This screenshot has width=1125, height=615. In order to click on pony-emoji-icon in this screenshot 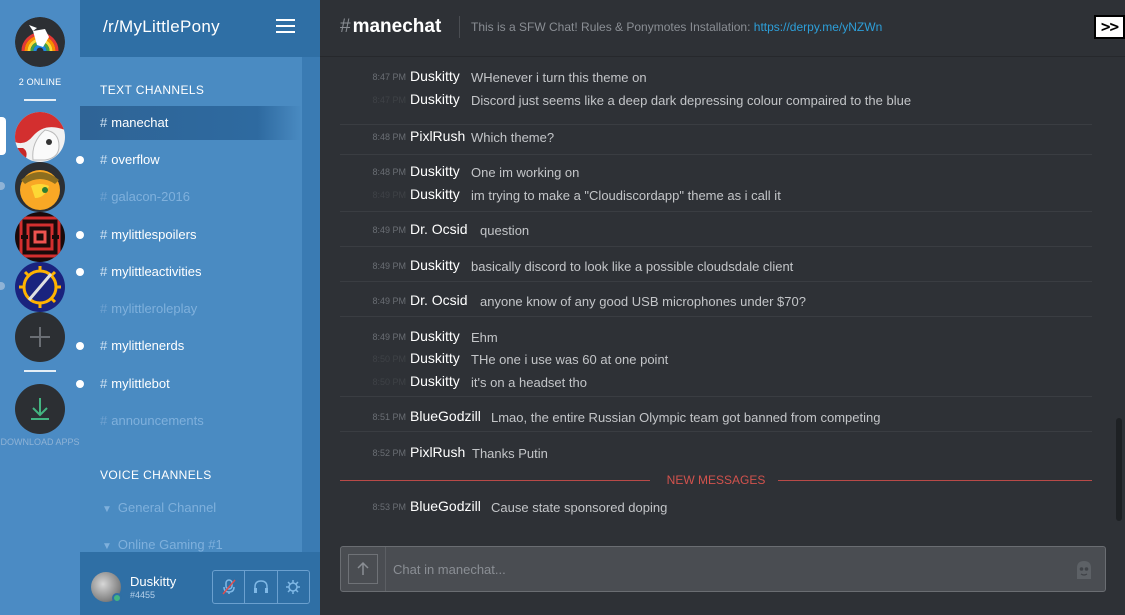, I will do `click(1084, 570)`.